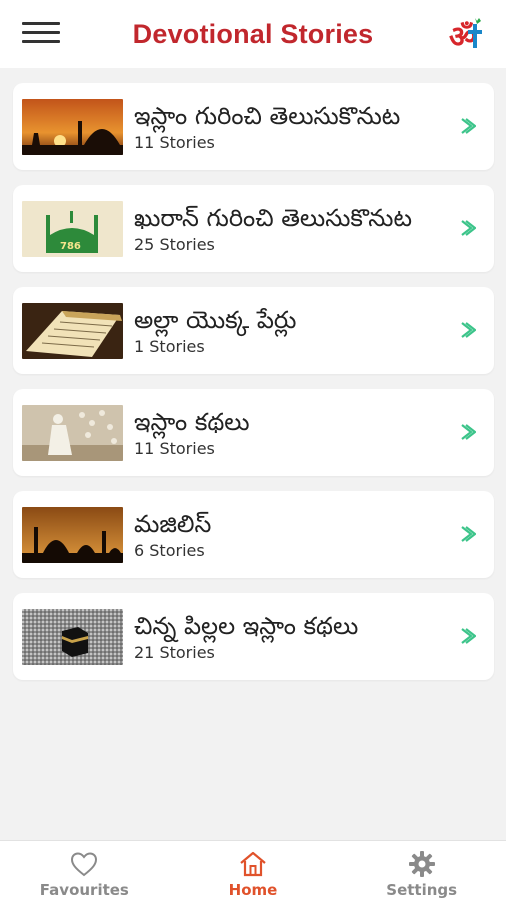 The image size is (506, 900). What do you see at coordinates (72, 636) in the screenshot?
I see `kaaba-crowd-image` at bounding box center [72, 636].